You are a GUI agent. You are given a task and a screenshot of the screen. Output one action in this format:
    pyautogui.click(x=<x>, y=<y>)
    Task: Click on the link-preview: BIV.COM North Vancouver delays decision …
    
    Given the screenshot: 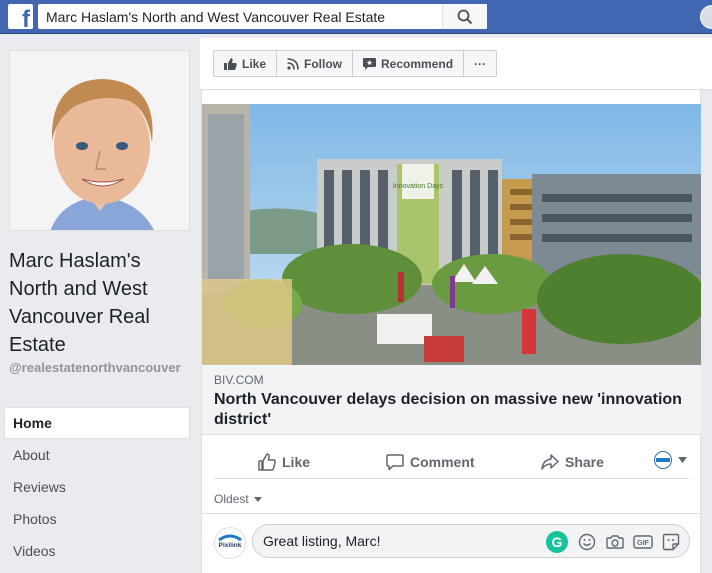 What is the action you would take?
    pyautogui.click(x=451, y=400)
    